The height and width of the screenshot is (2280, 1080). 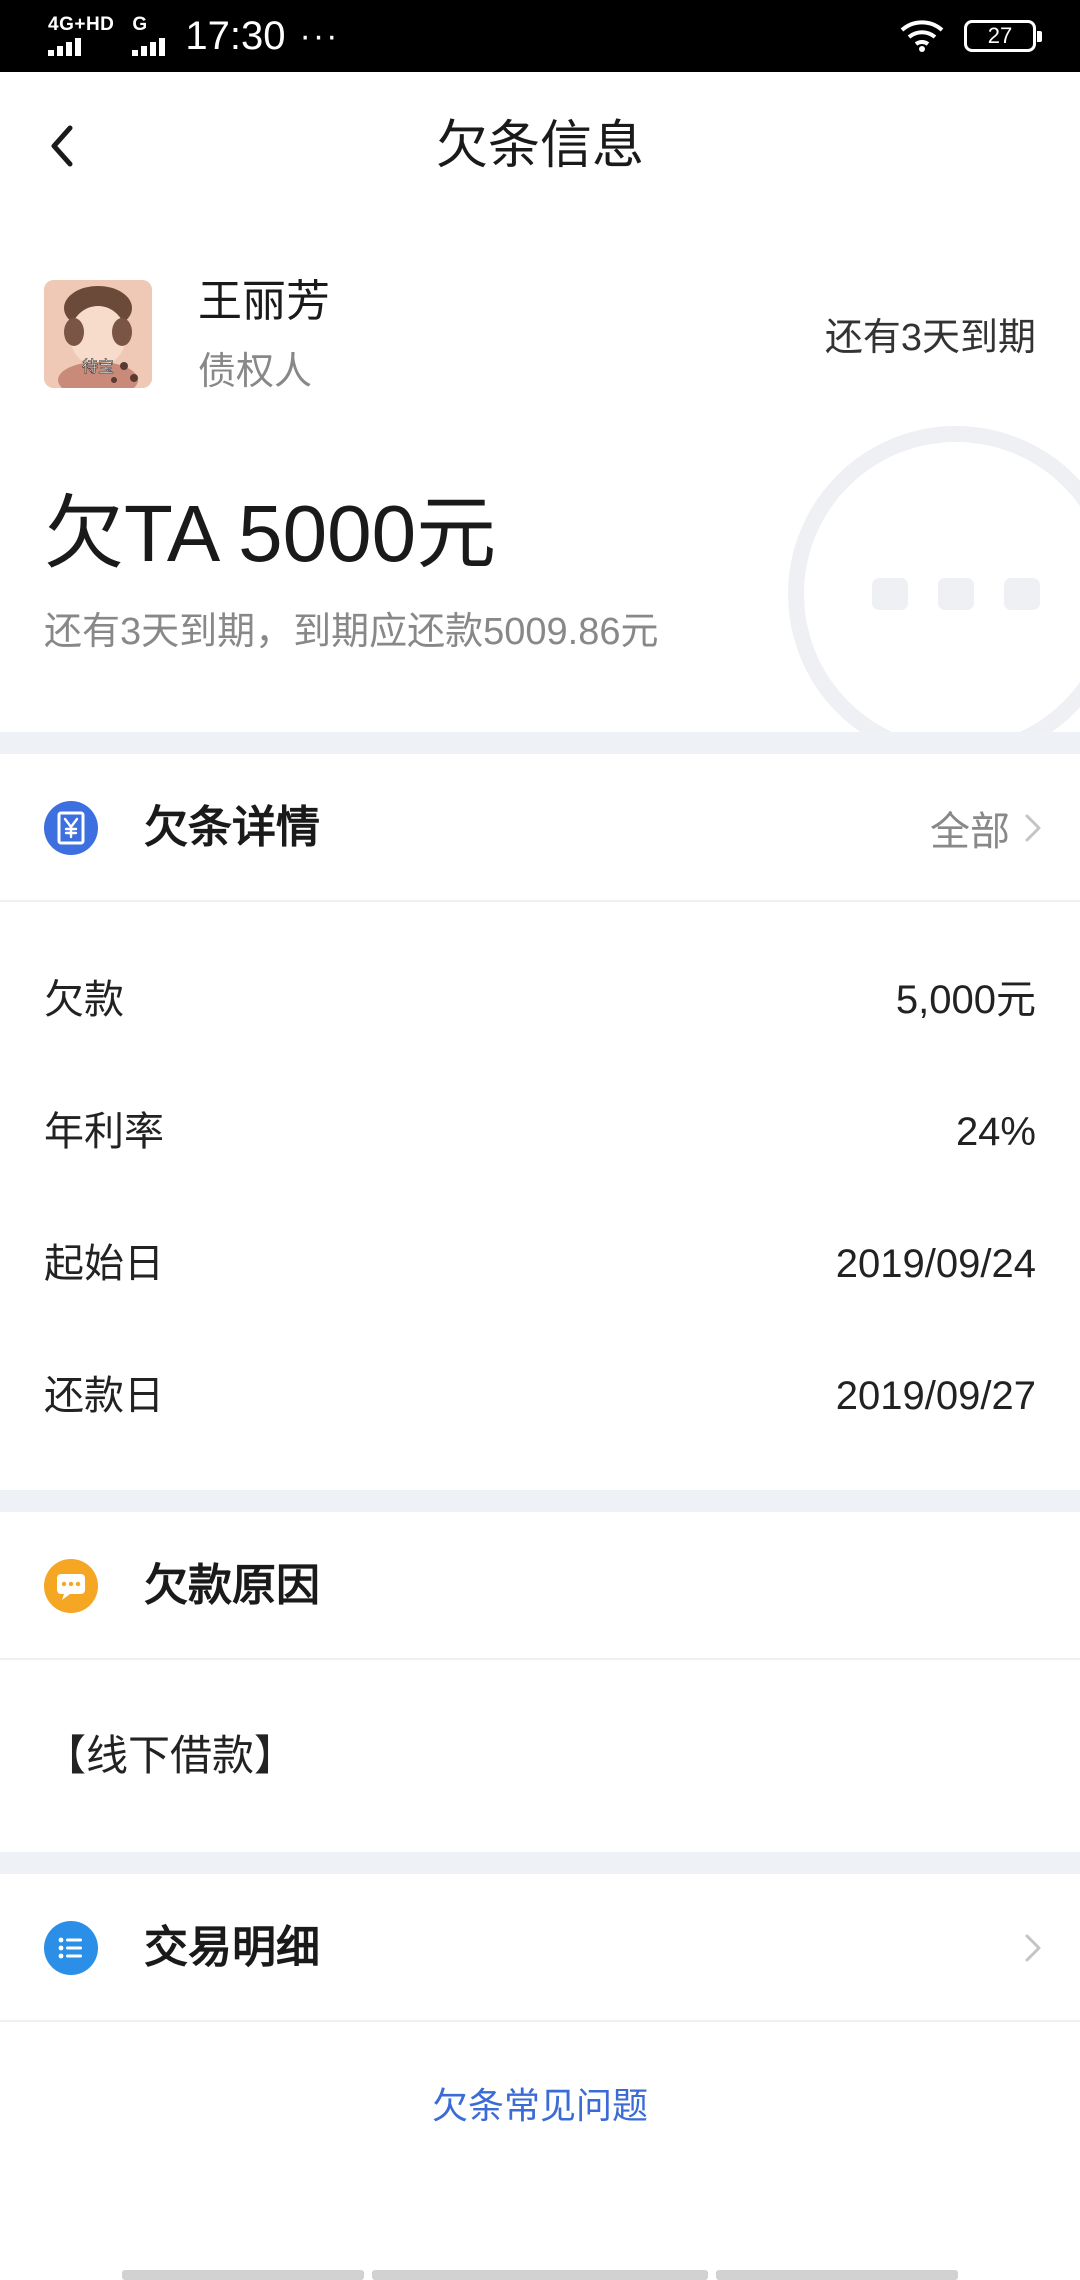 What do you see at coordinates (540, 2275) in the screenshot?
I see `nav-handle-center` at bounding box center [540, 2275].